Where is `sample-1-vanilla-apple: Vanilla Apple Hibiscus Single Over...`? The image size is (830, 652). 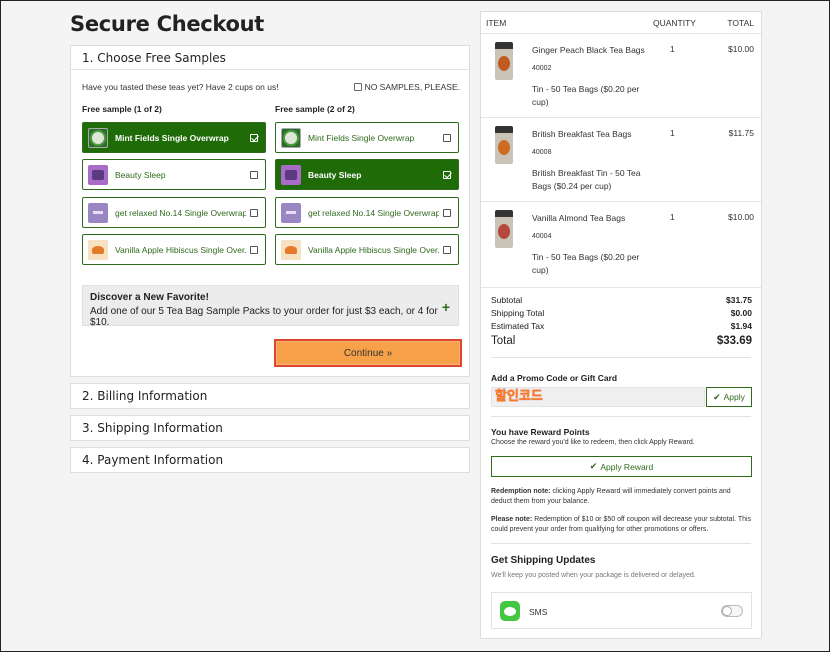
sample-1-vanilla-apple: Vanilla Apple Hibiscus Single Over... is located at coordinates (174, 249).